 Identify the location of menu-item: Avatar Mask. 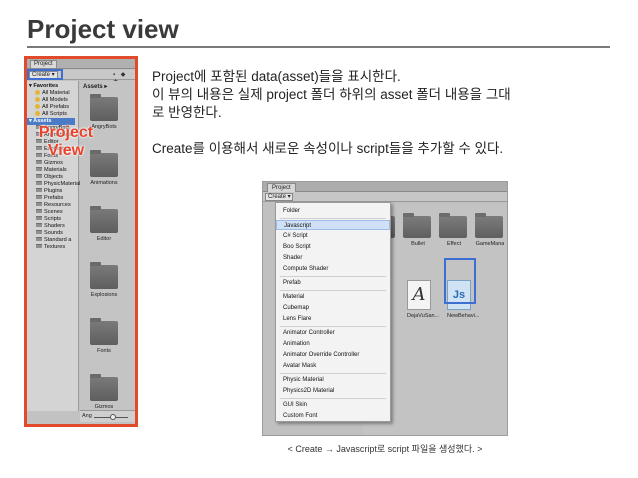
(333, 366).